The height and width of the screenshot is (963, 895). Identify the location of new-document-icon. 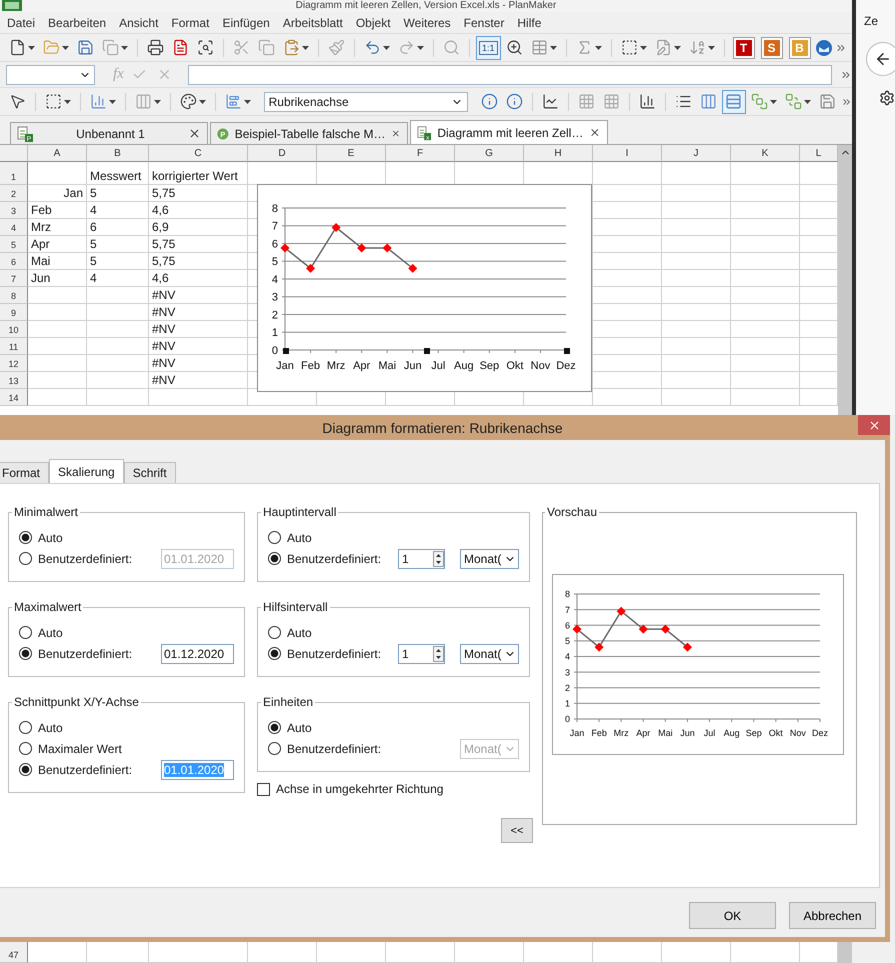
(17, 47).